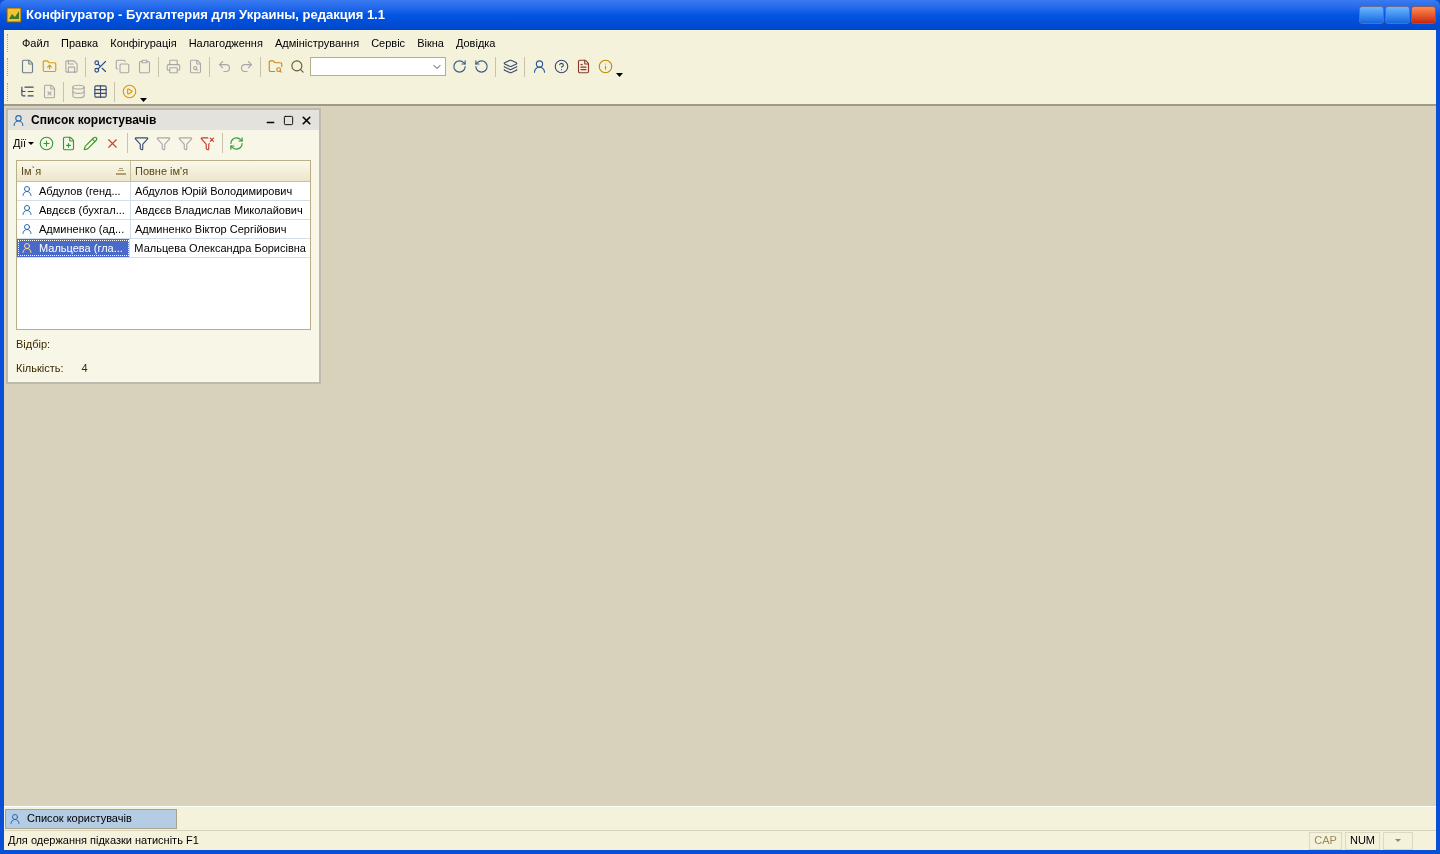 This screenshot has width=1440, height=854. I want to click on menu-item: Правка, so click(80, 43).